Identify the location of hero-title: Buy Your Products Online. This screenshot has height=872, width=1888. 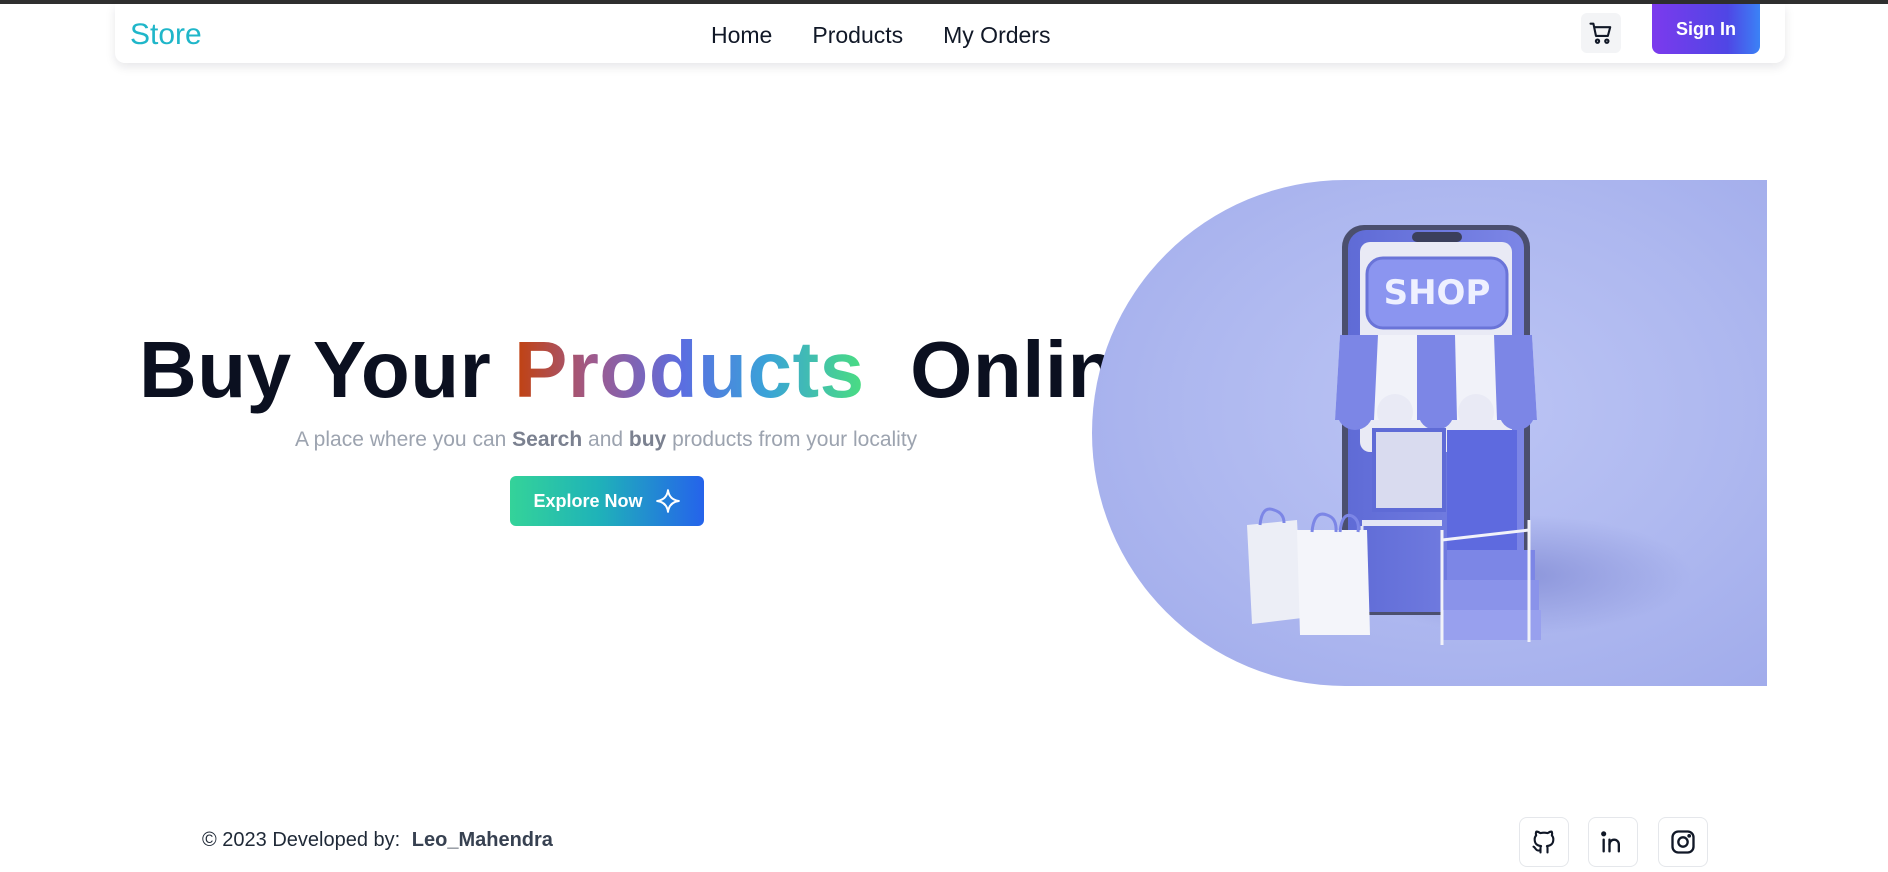
(650, 370).